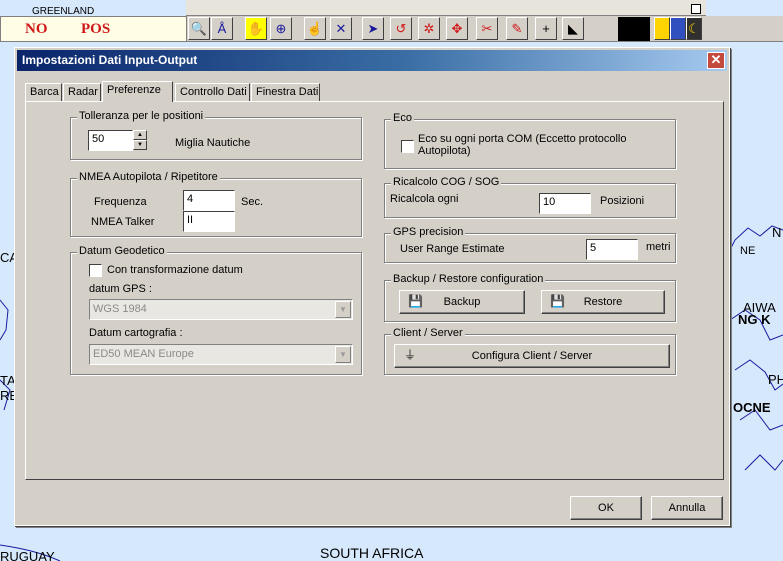 The image size is (783, 561). I want to click on night-mode-icon: ☾, so click(694, 28).